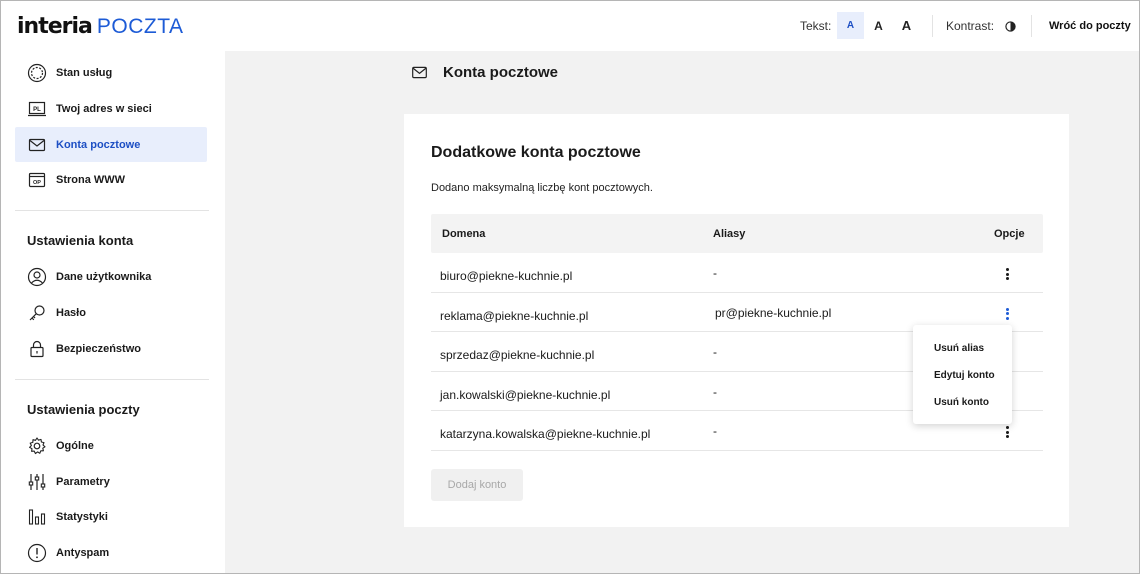 The height and width of the screenshot is (574, 1140). I want to click on sidebar-item-label: Parametry, so click(83, 481).